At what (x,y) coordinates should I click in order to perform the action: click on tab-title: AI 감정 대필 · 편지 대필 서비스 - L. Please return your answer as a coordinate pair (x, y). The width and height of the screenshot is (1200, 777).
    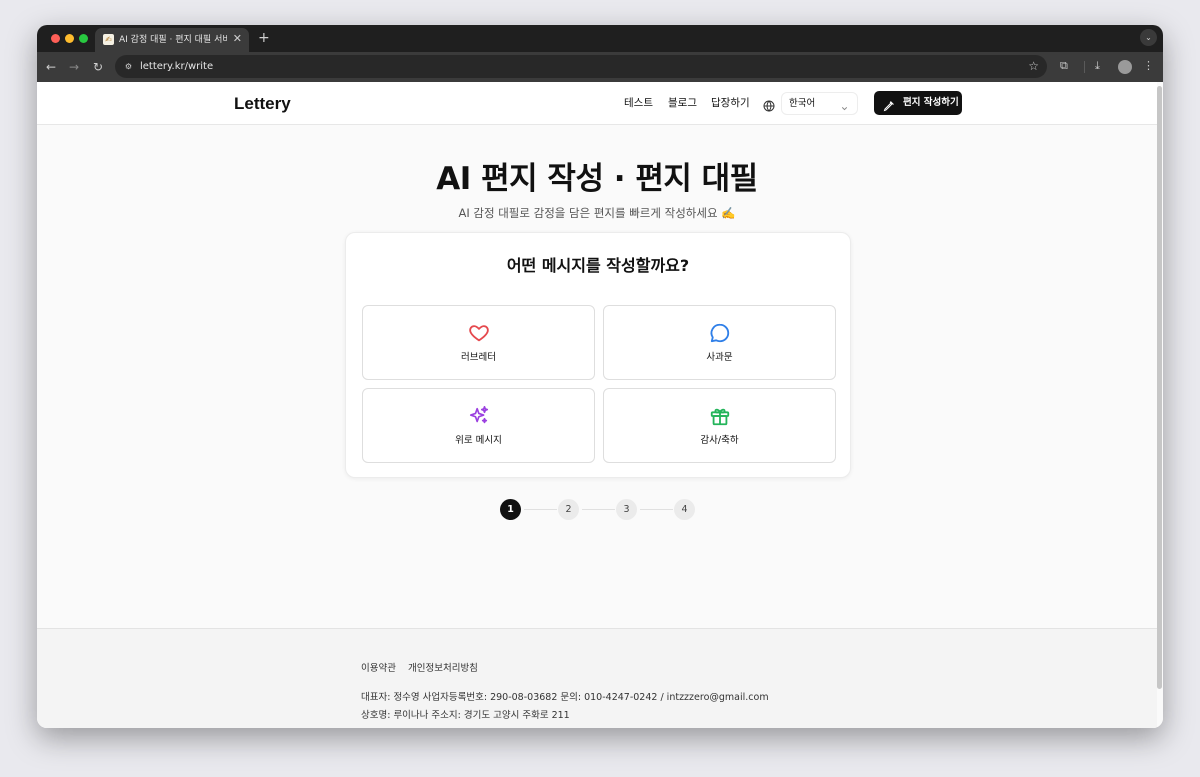
    Looking at the image, I should click on (173, 40).